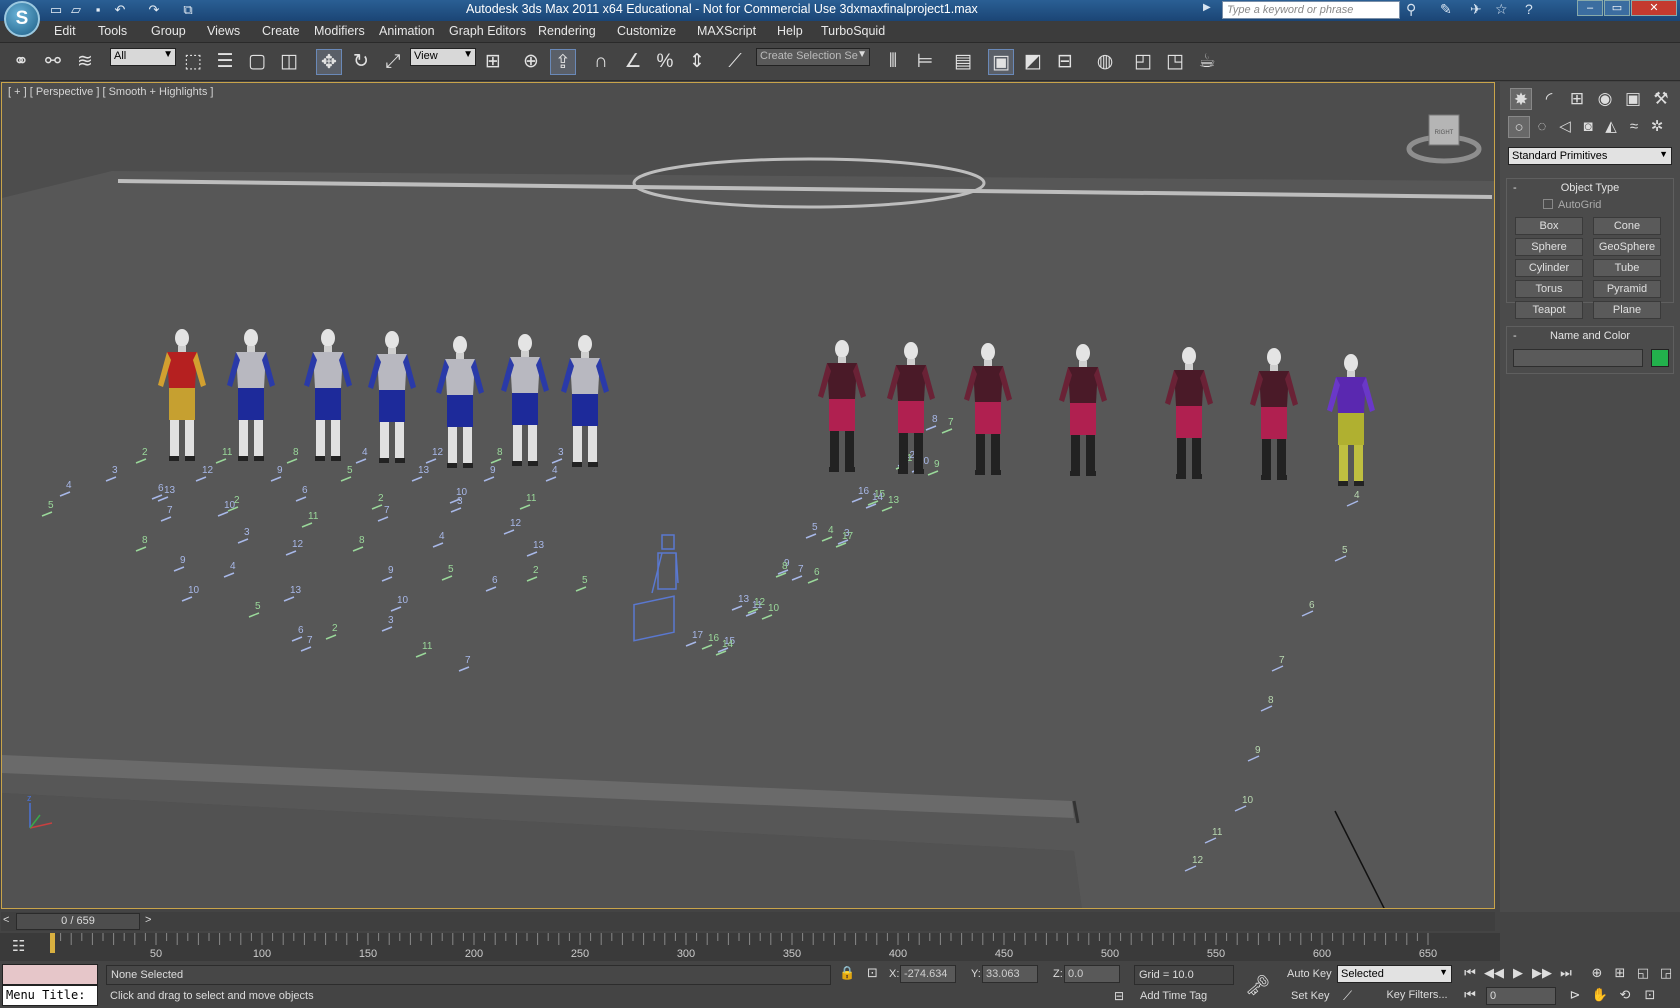 This screenshot has height=1008, width=1680. I want to click on render-setup-icon: ◰, so click(1143, 62).